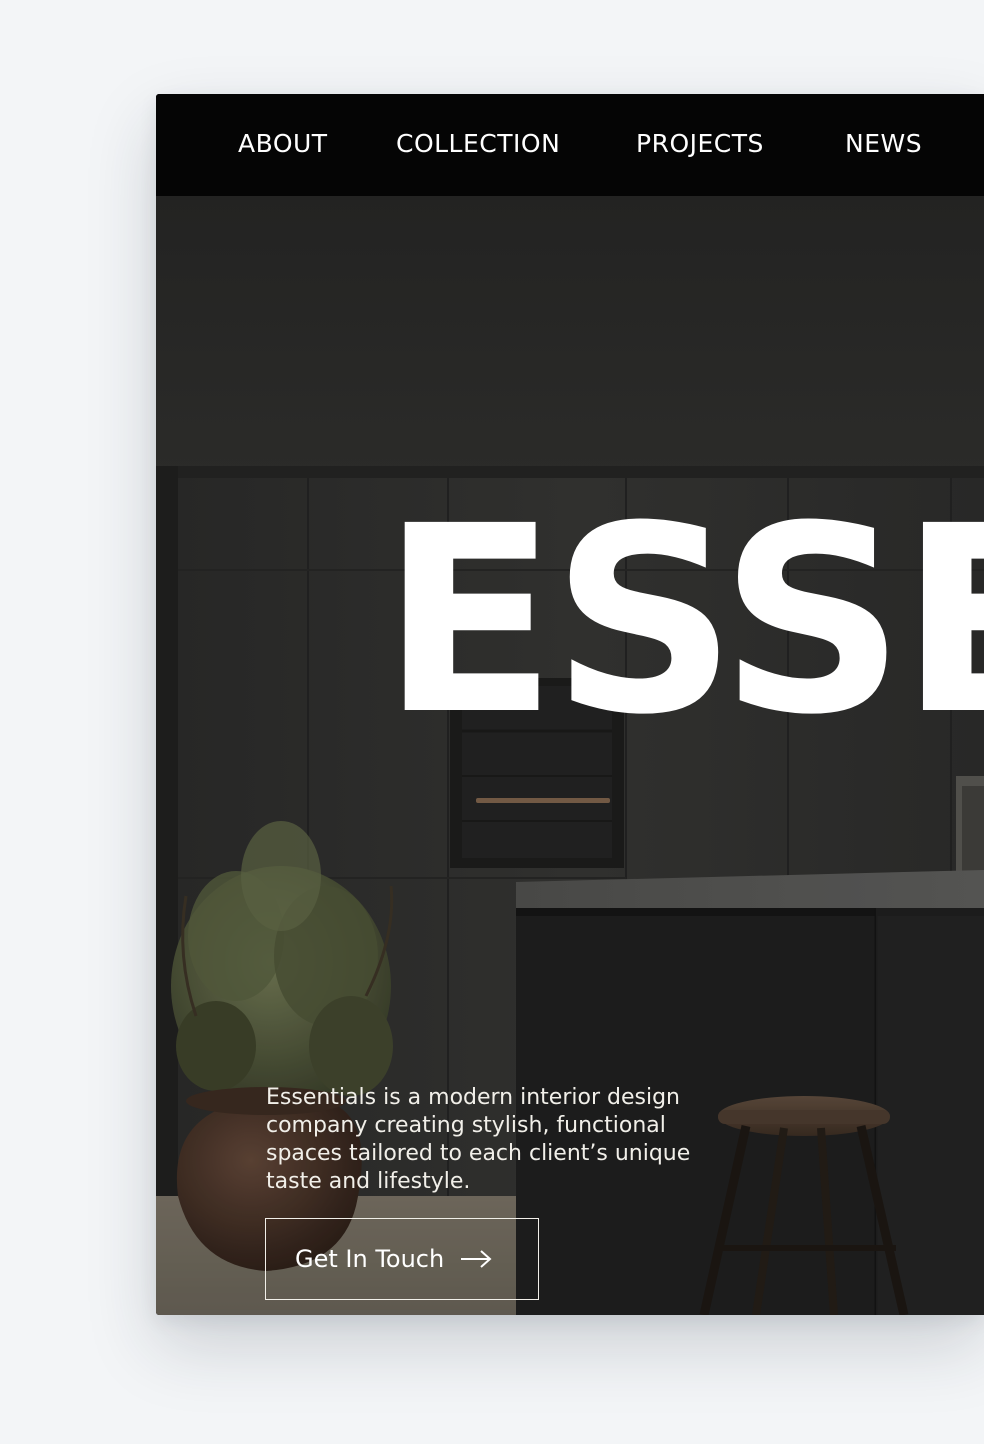  I want to click on nav-item-projects: PROJECTS, so click(700, 143).